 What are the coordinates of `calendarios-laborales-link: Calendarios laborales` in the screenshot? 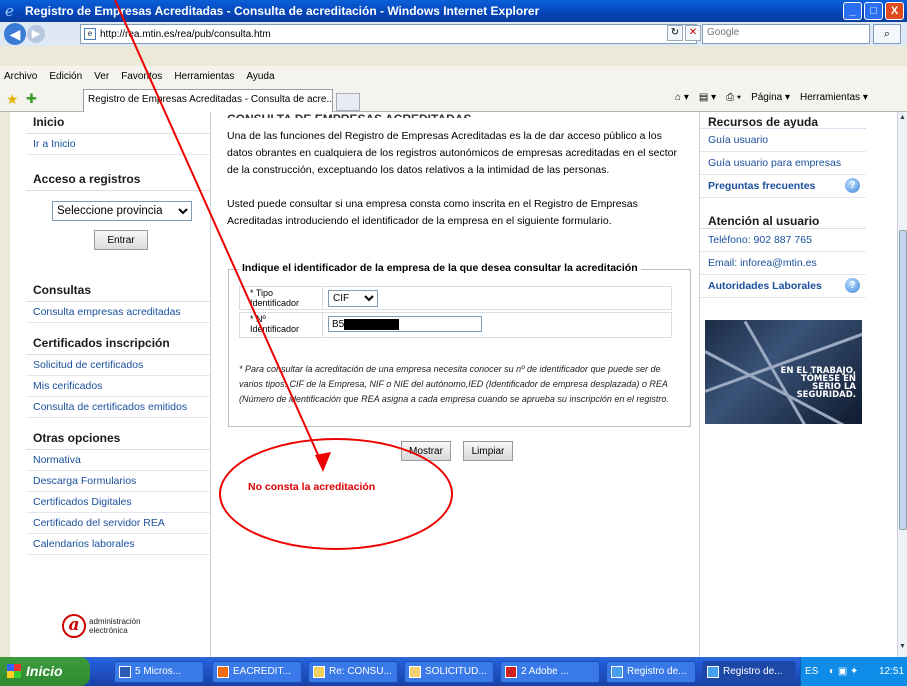 It's located at (118, 544).